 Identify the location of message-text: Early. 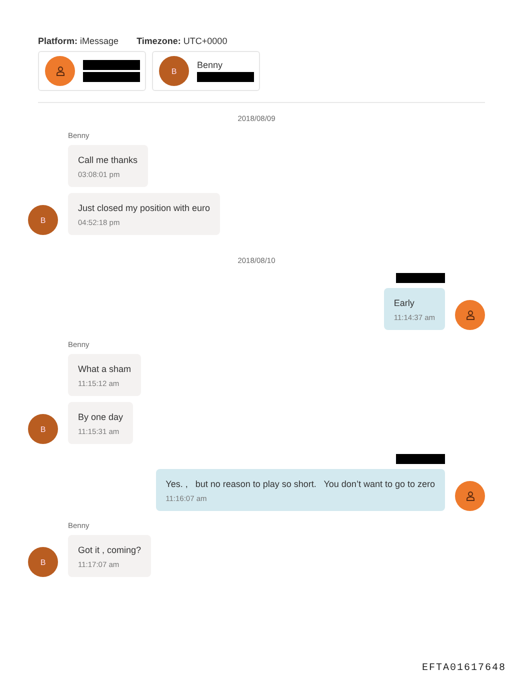
(405, 303).